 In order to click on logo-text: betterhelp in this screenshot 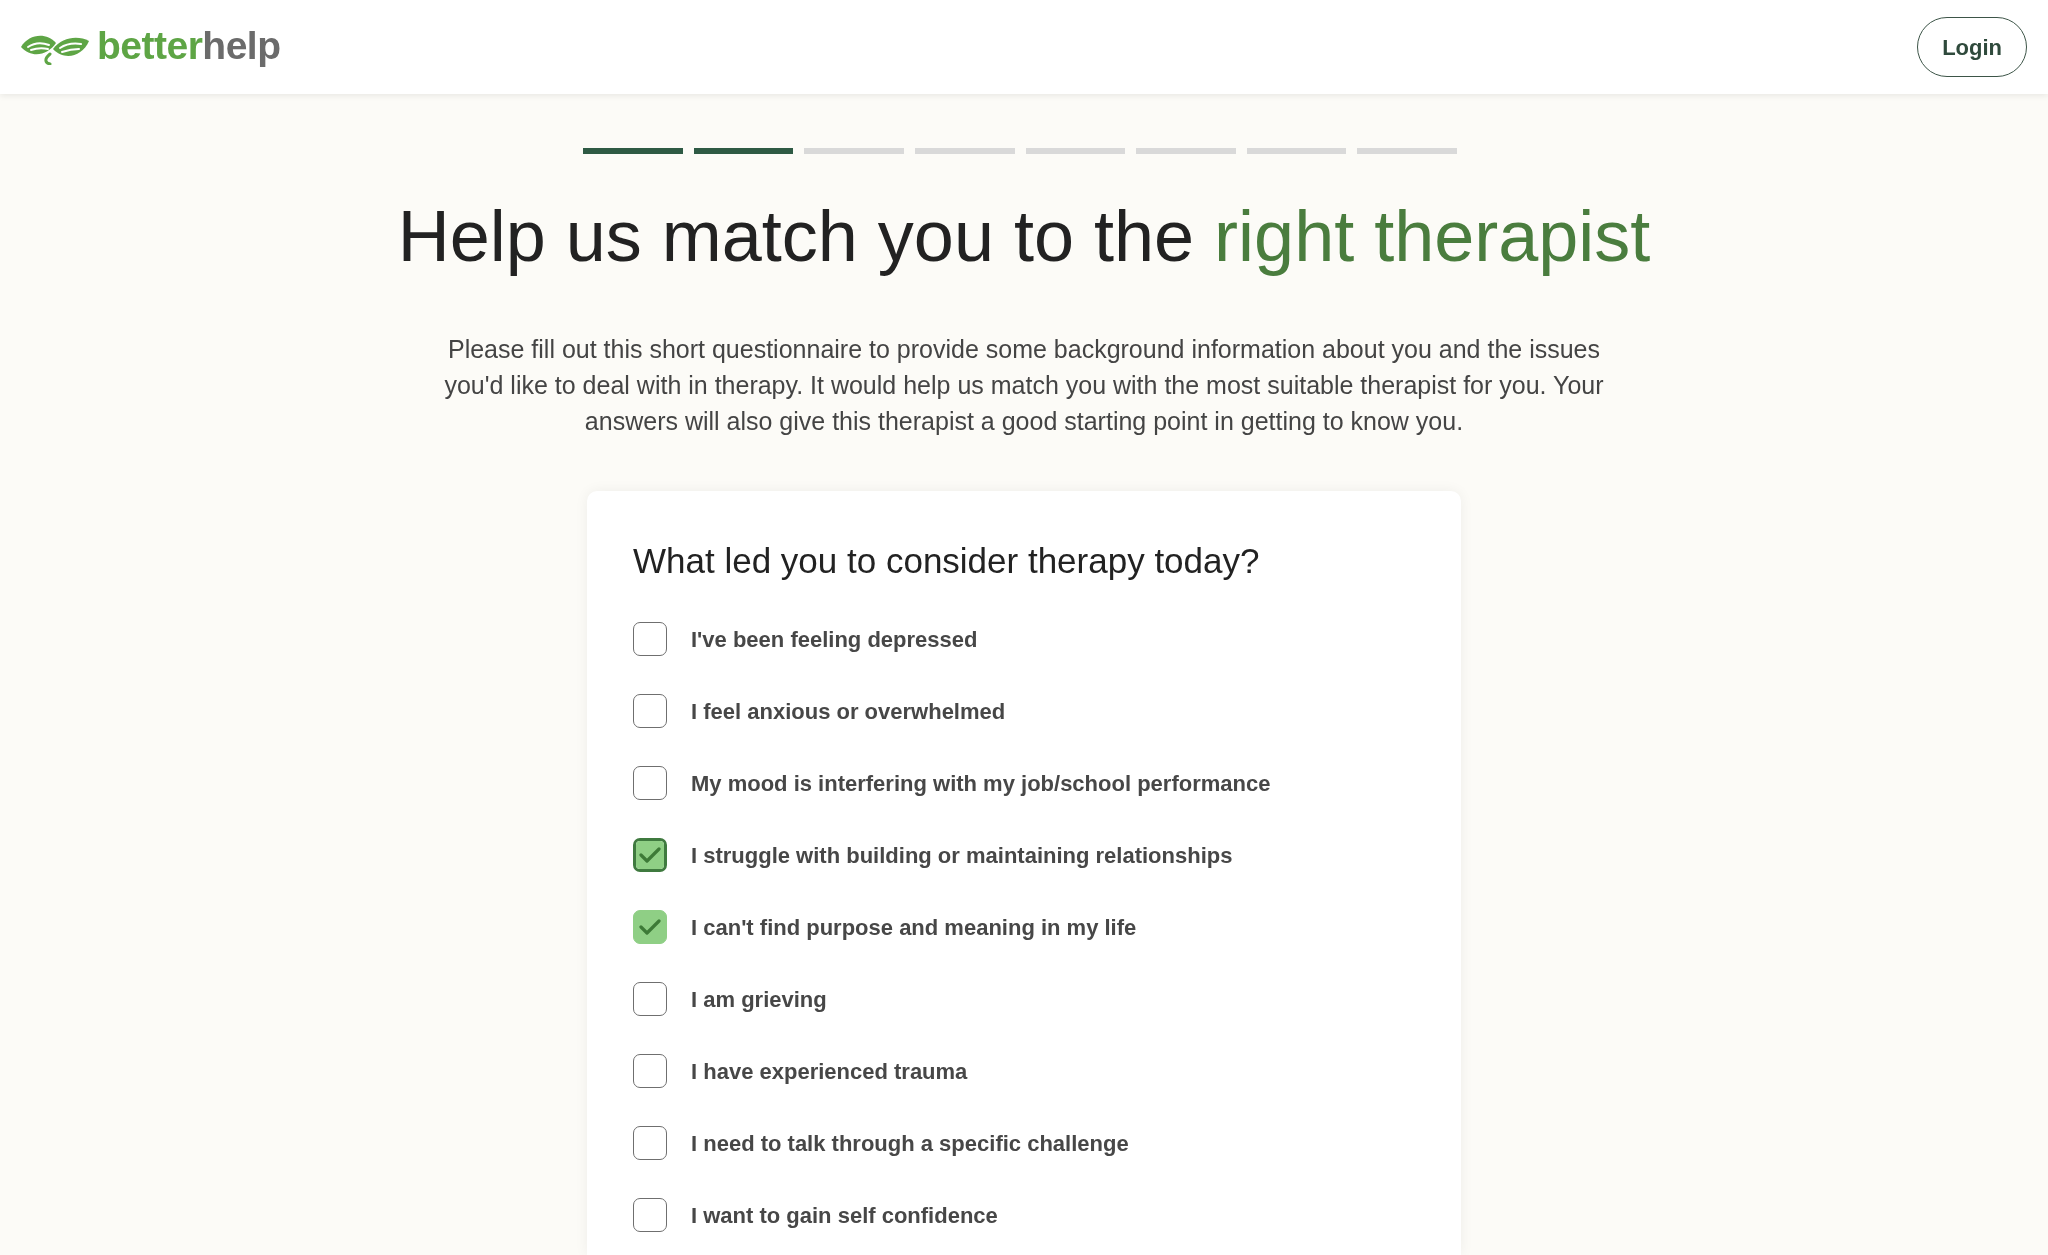, I will do `click(189, 47)`.